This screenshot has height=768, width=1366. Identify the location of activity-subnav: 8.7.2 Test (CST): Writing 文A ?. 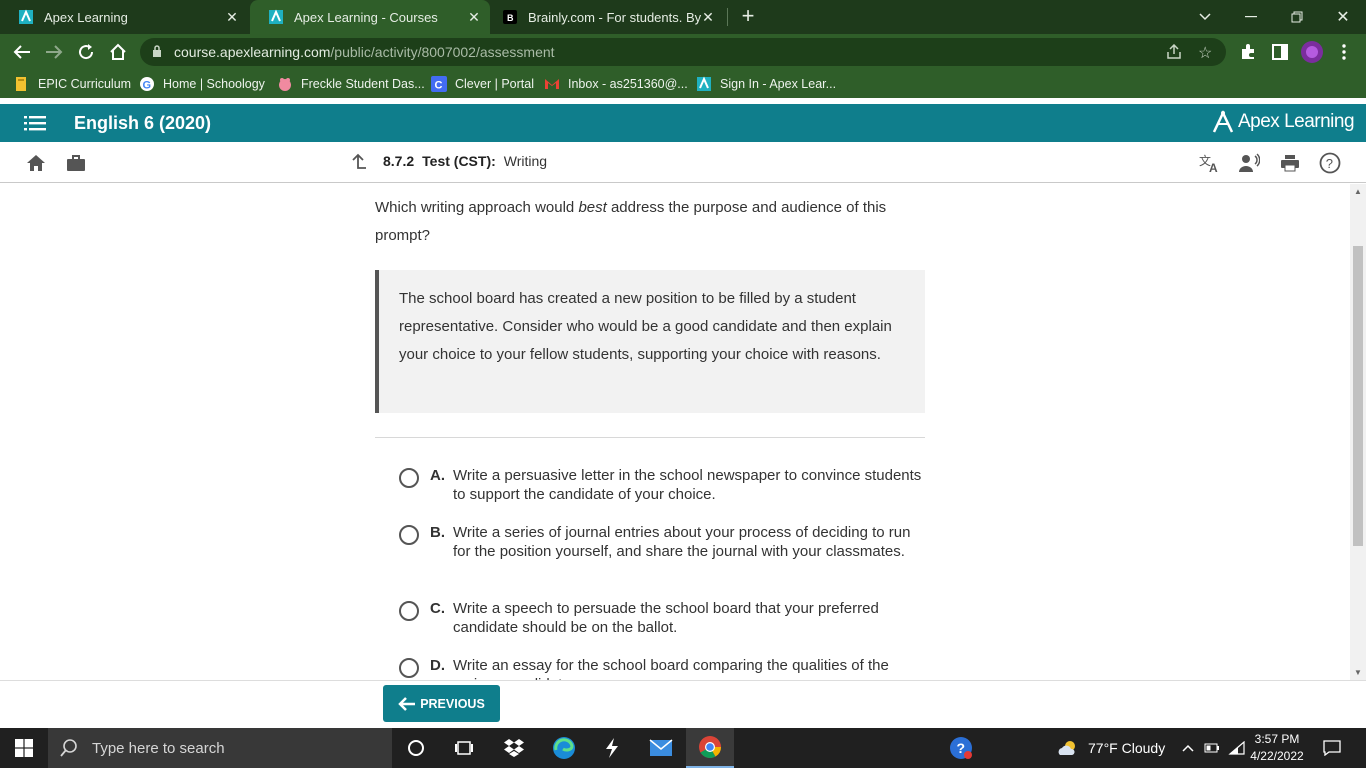
(683, 162).